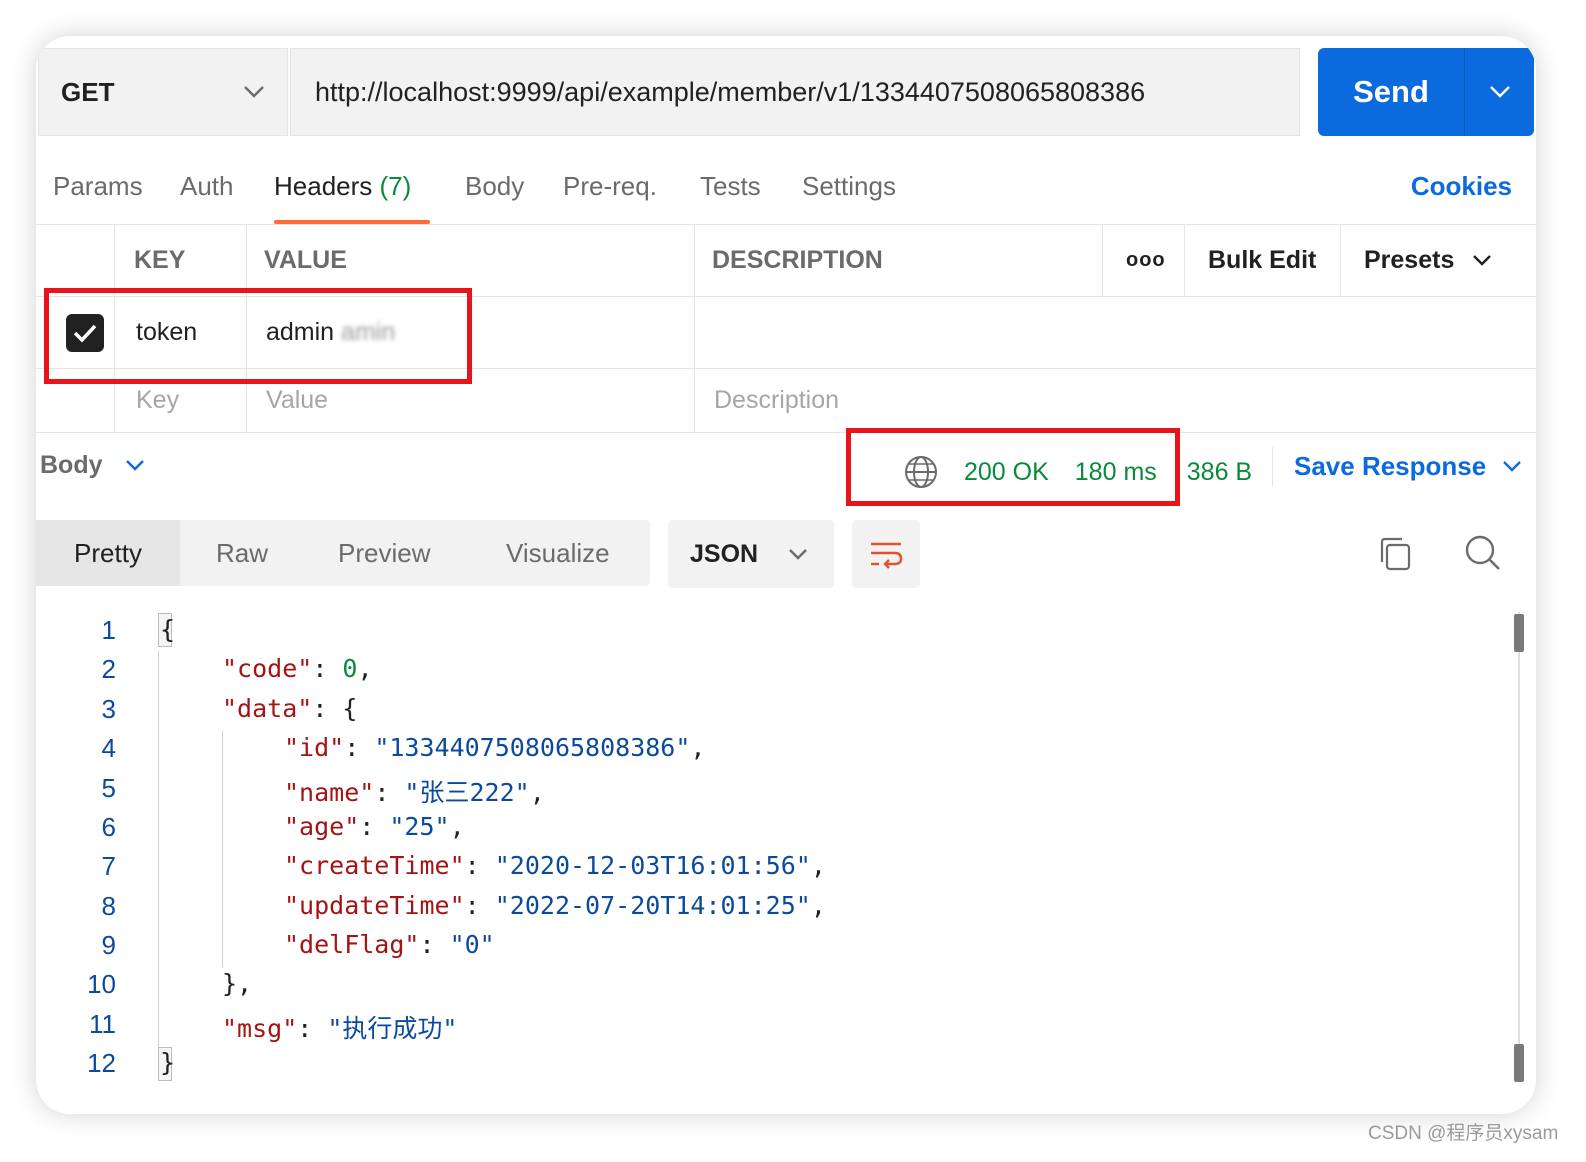 The height and width of the screenshot is (1162, 1586). I want to click on code-line: "msg": "执行成功", so click(340, 1028).